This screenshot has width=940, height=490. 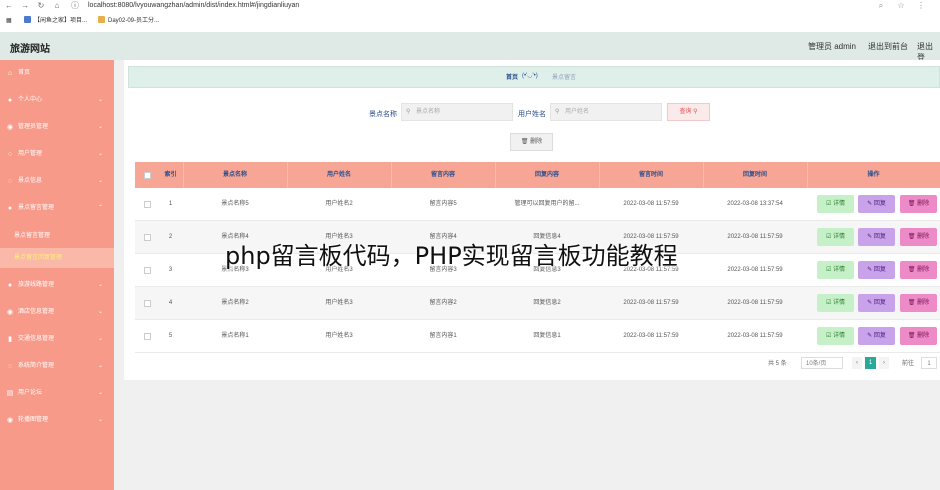 I want to click on hotel-icon: ◉, so click(x=10, y=312).